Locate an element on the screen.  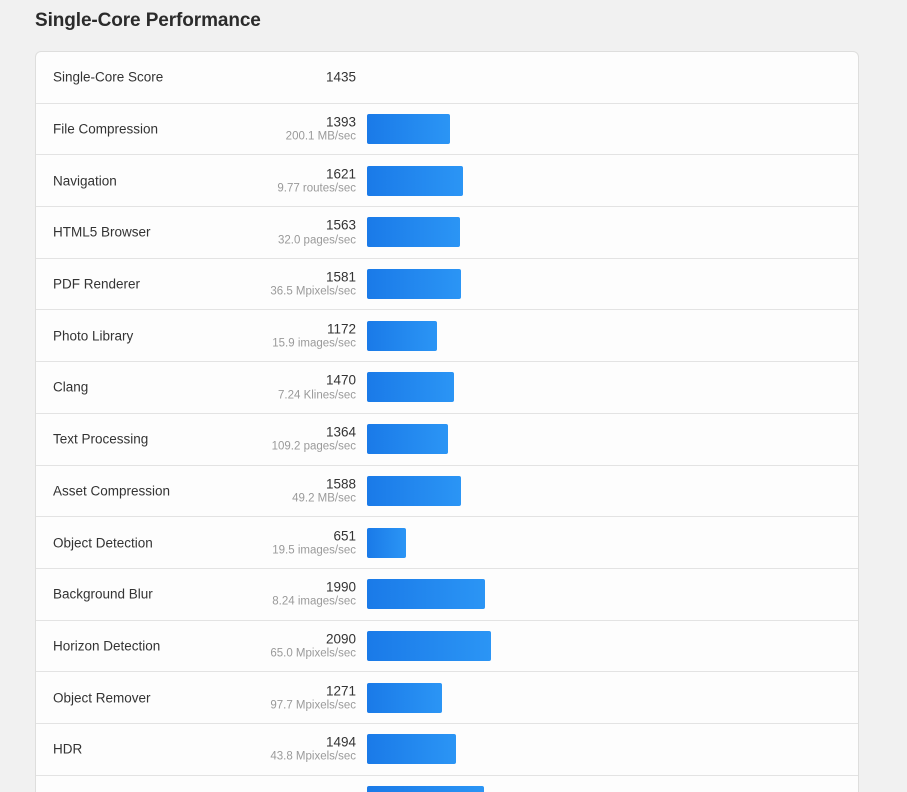
table-row: Photo Library 1172 15.9 images/sec is located at coordinates (447, 336).